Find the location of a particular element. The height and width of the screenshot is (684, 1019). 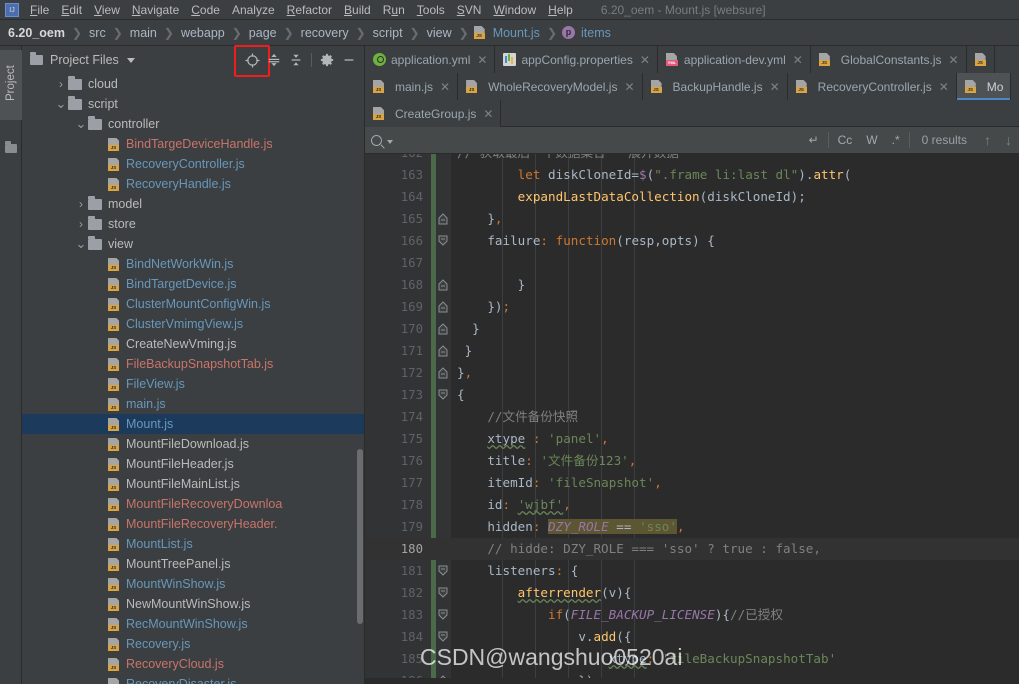

hide-panel-button is located at coordinates (349, 60).